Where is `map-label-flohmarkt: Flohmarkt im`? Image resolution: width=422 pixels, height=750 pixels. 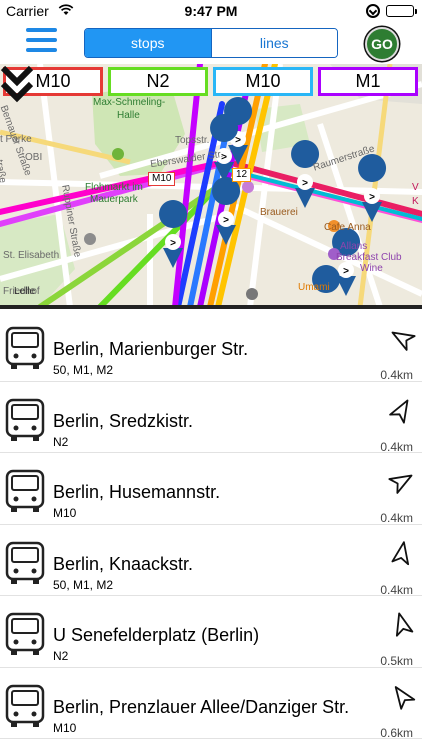 map-label-flohmarkt: Flohmarkt im is located at coordinates (114, 187).